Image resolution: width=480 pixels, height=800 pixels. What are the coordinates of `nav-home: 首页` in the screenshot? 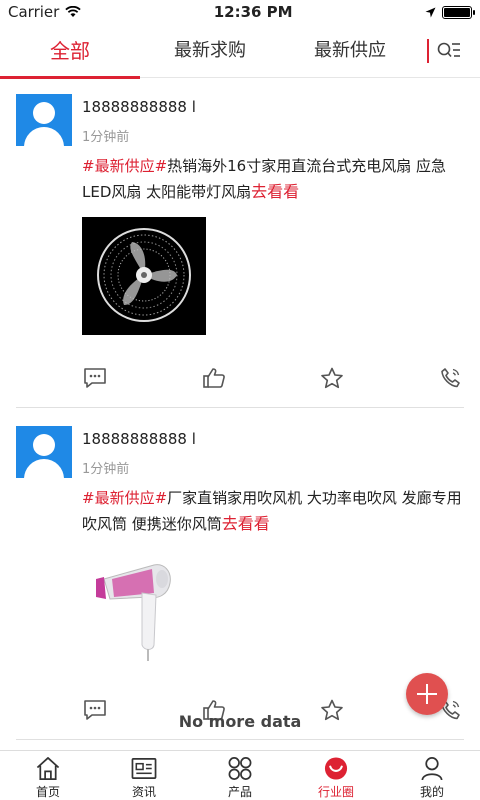 It's located at (48, 775).